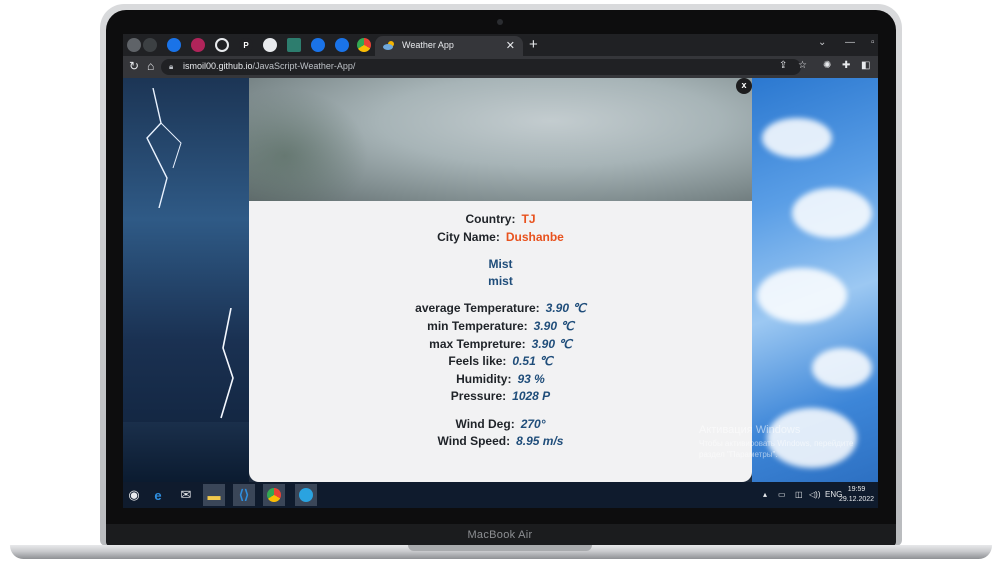 The height and width of the screenshot is (576, 1000). I want to click on camera, so click(500, 22).